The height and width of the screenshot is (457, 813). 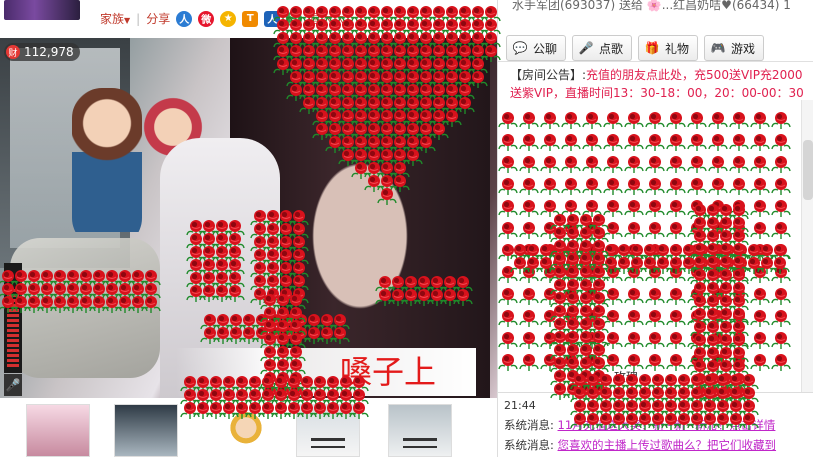 I want to click on system-message-link: 11月充值送大奖！新~新~新沁！点击详情, so click(x=667, y=425).